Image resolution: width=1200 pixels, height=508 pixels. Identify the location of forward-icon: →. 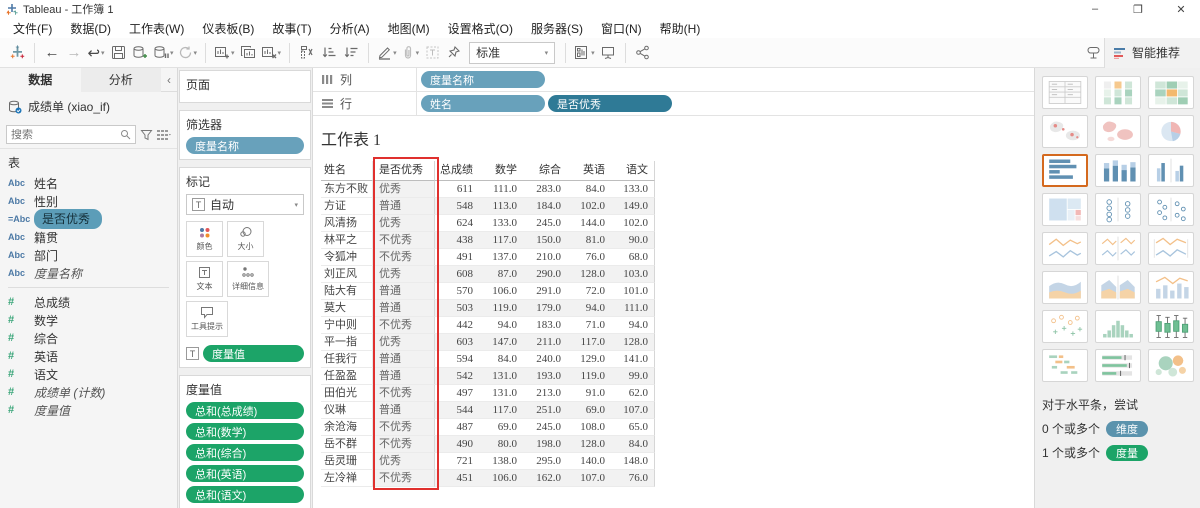
(74, 53).